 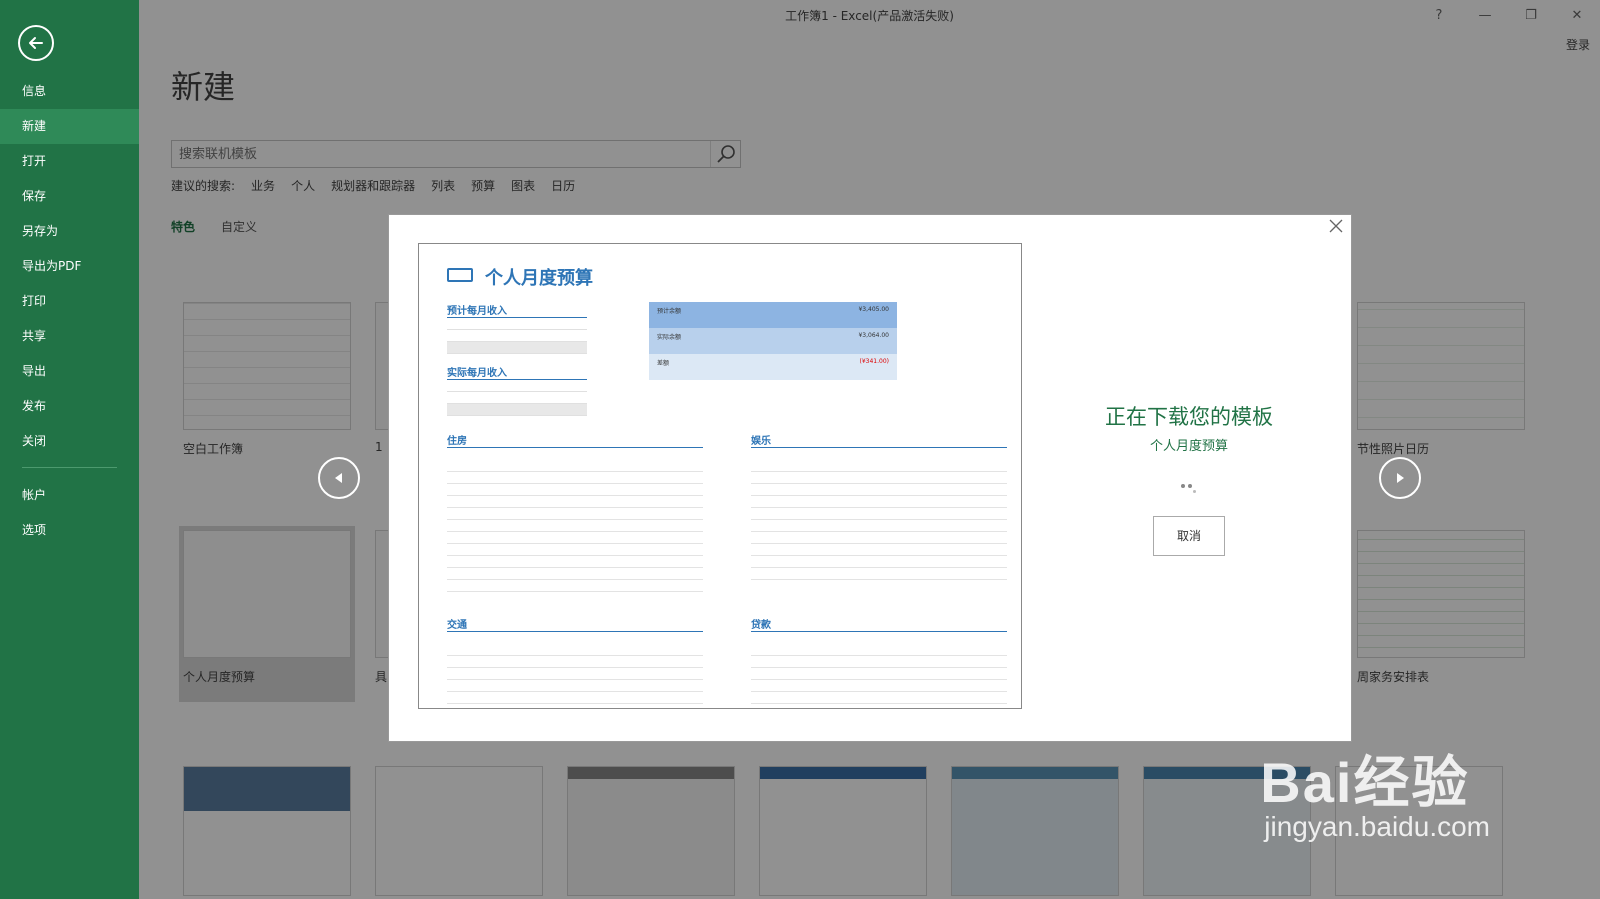 I want to click on watermark-logo: Bai经验, so click(x=1365, y=782).